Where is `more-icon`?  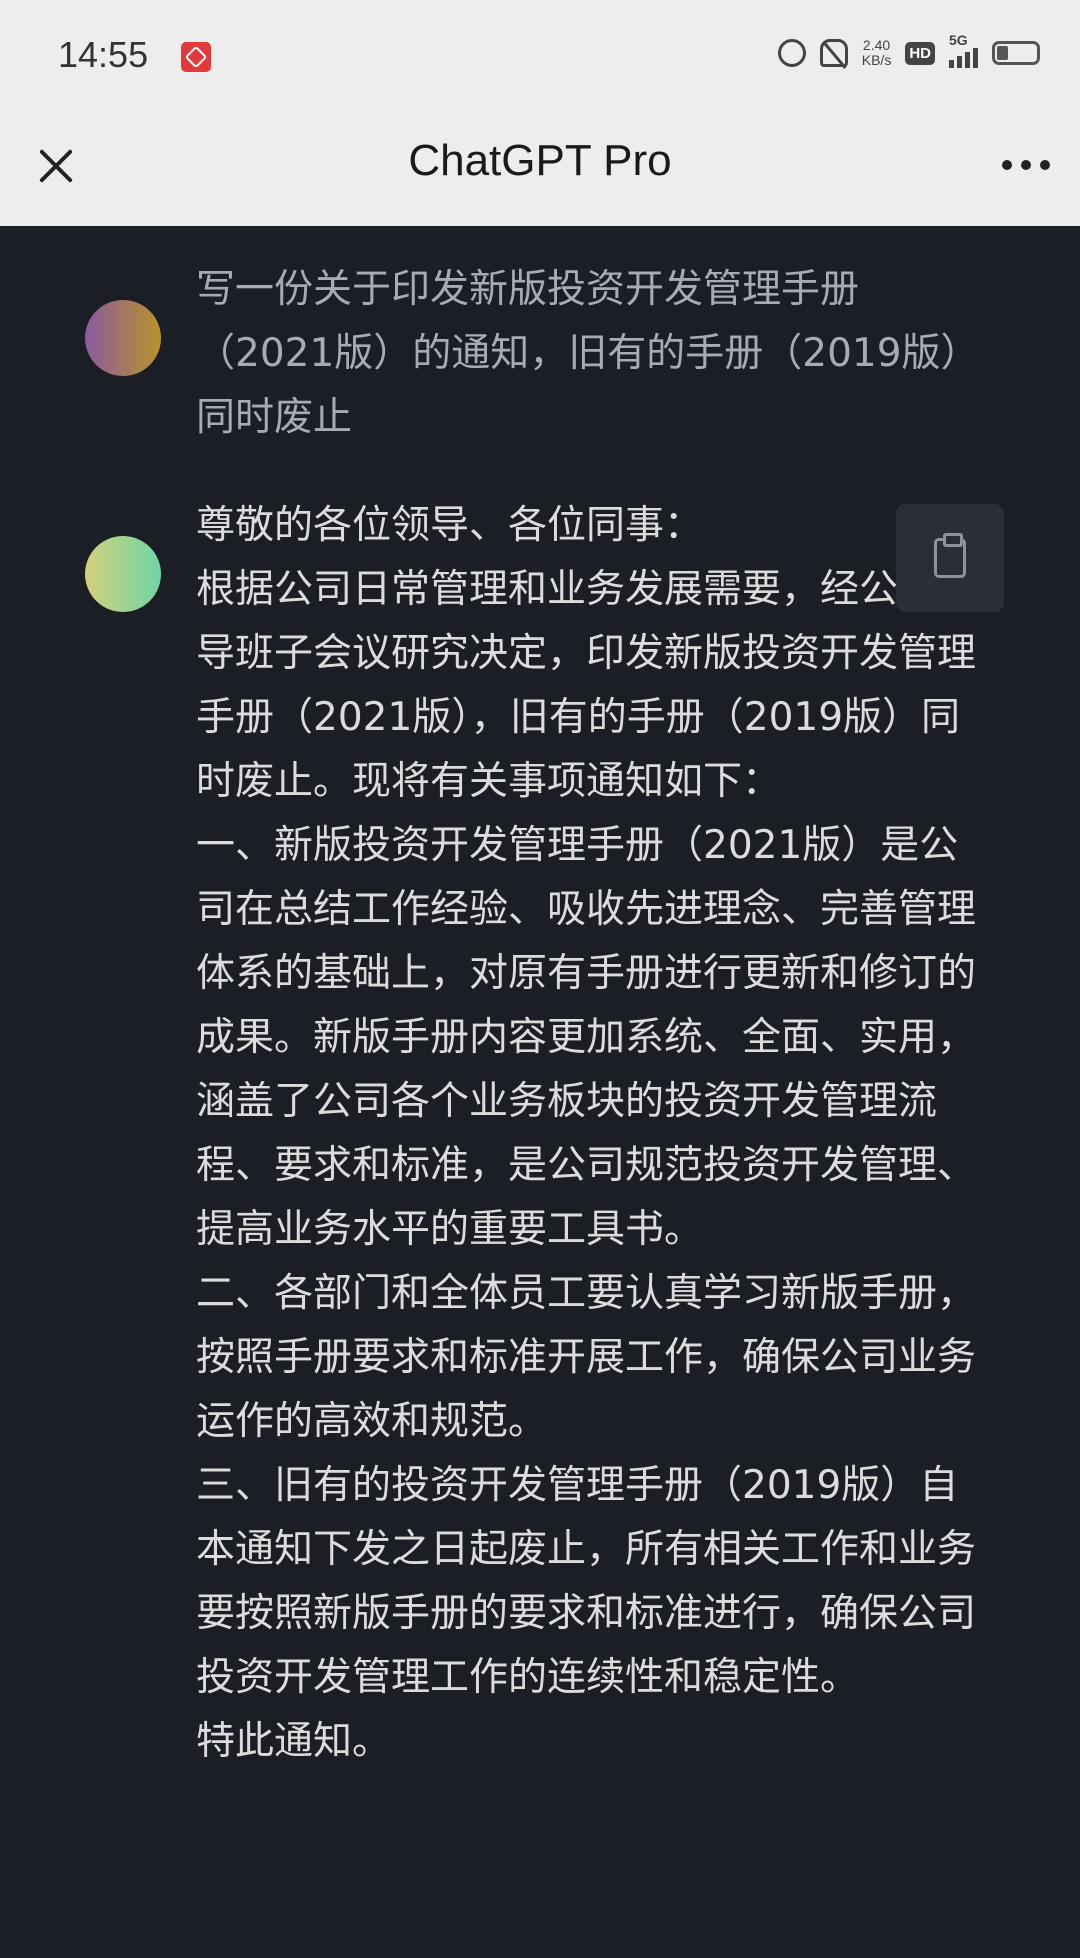
more-icon is located at coordinates (1026, 165).